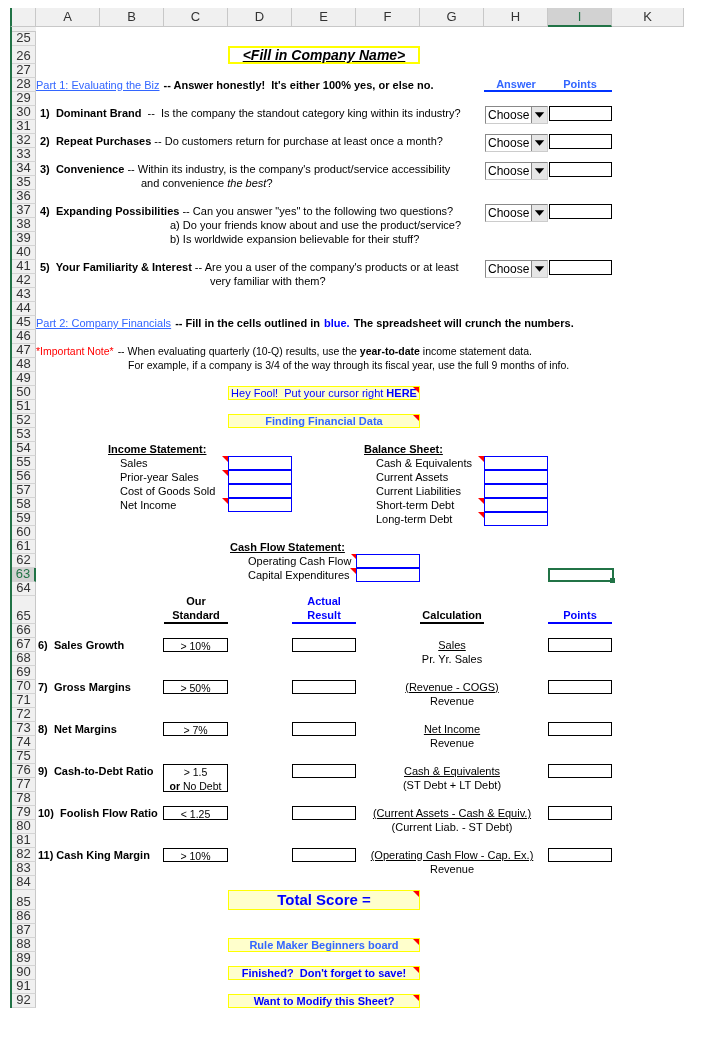 This screenshot has height=1058, width=720. What do you see at coordinates (24, 505) in the screenshot?
I see `row-header: 58` at bounding box center [24, 505].